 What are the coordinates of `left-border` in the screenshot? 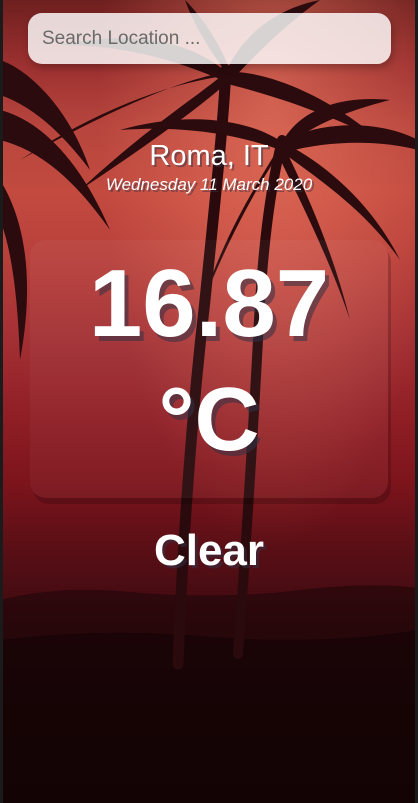 It's located at (1, 401).